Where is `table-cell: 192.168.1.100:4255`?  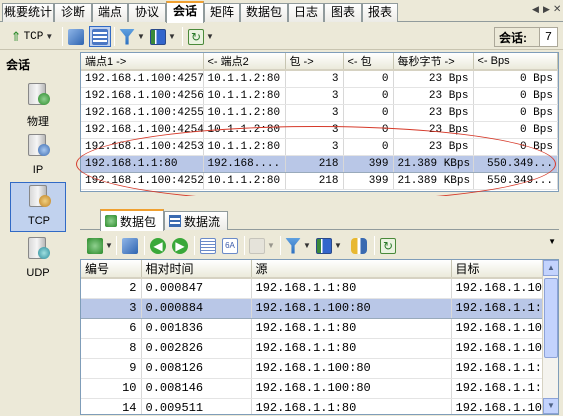 table-cell: 192.168.1.100:4255 is located at coordinates (142, 113).